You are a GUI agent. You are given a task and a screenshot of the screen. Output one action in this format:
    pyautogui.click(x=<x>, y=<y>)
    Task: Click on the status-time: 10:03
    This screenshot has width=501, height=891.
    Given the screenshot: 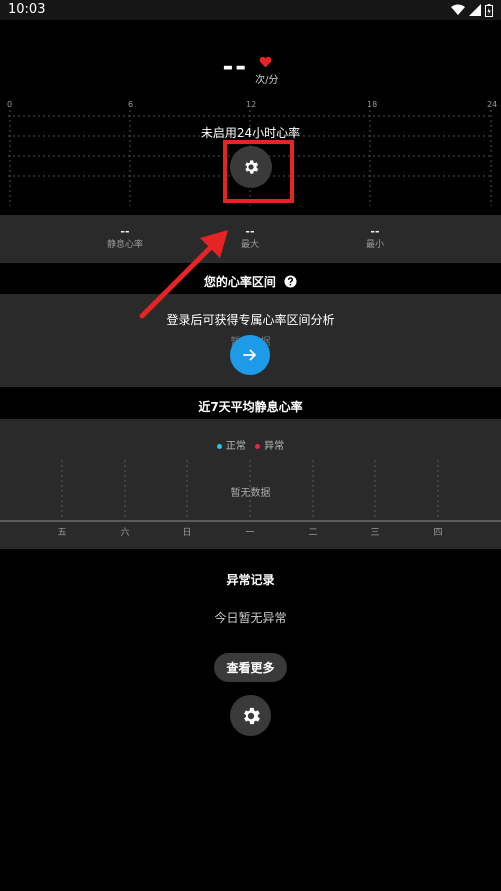 What is the action you would take?
    pyautogui.click(x=27, y=9)
    